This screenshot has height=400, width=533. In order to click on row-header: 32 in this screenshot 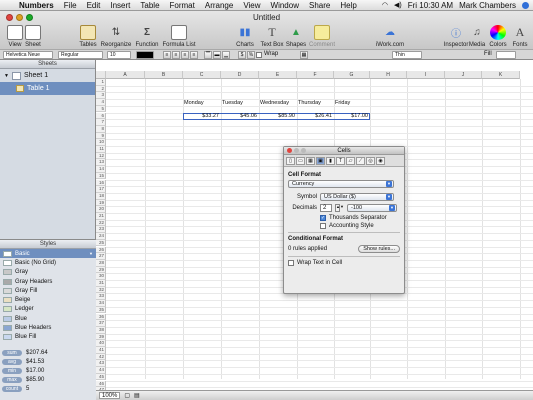, I will do `click(101, 290)`.